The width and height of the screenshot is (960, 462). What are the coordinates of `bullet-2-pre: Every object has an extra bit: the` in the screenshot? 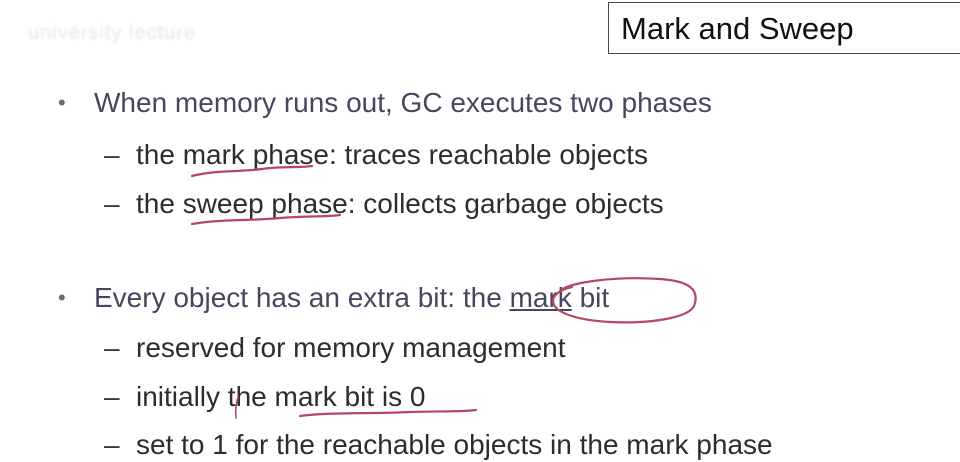 It's located at (302, 297).